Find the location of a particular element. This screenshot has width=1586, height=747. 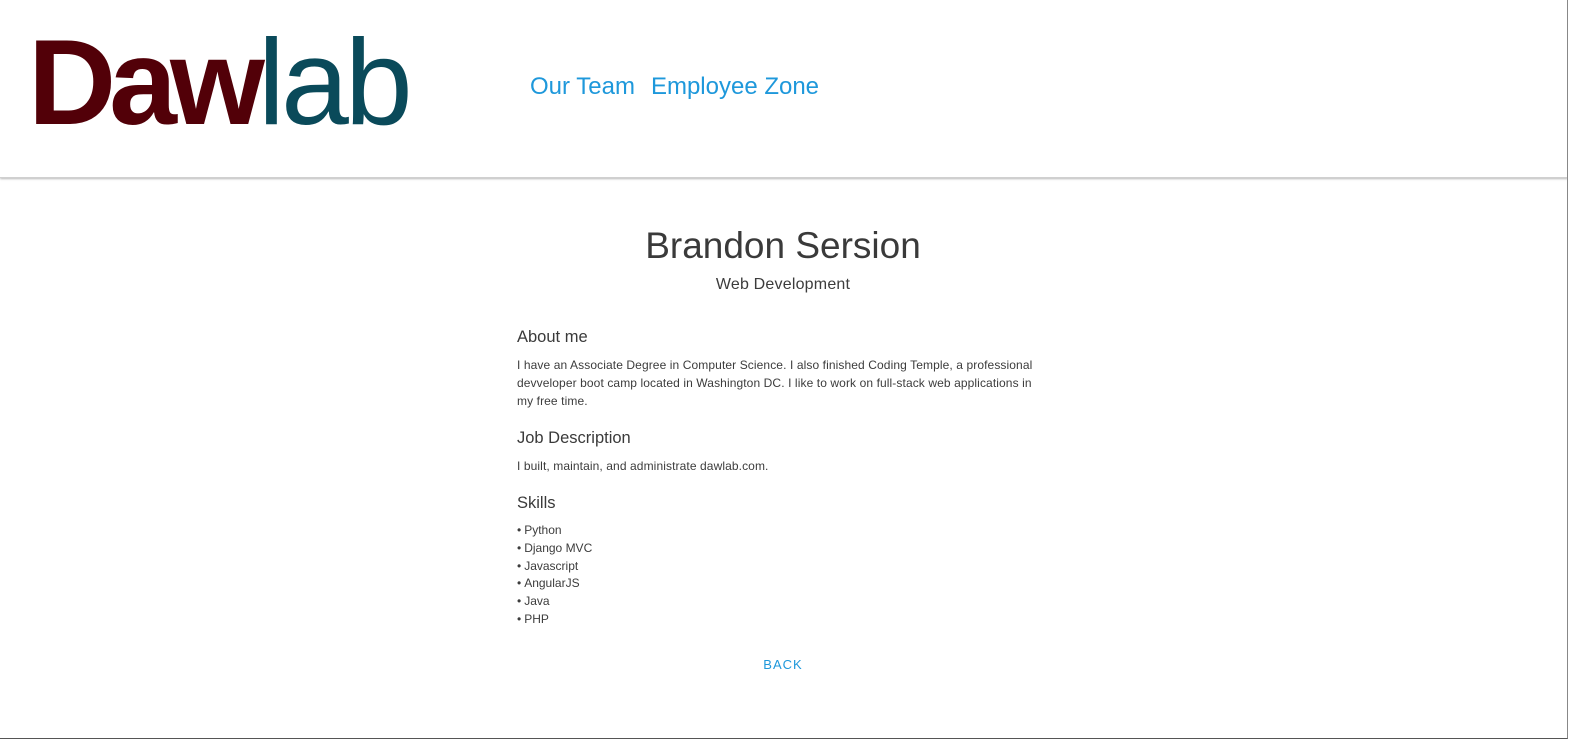

skills-heading: Skills is located at coordinates (536, 503).